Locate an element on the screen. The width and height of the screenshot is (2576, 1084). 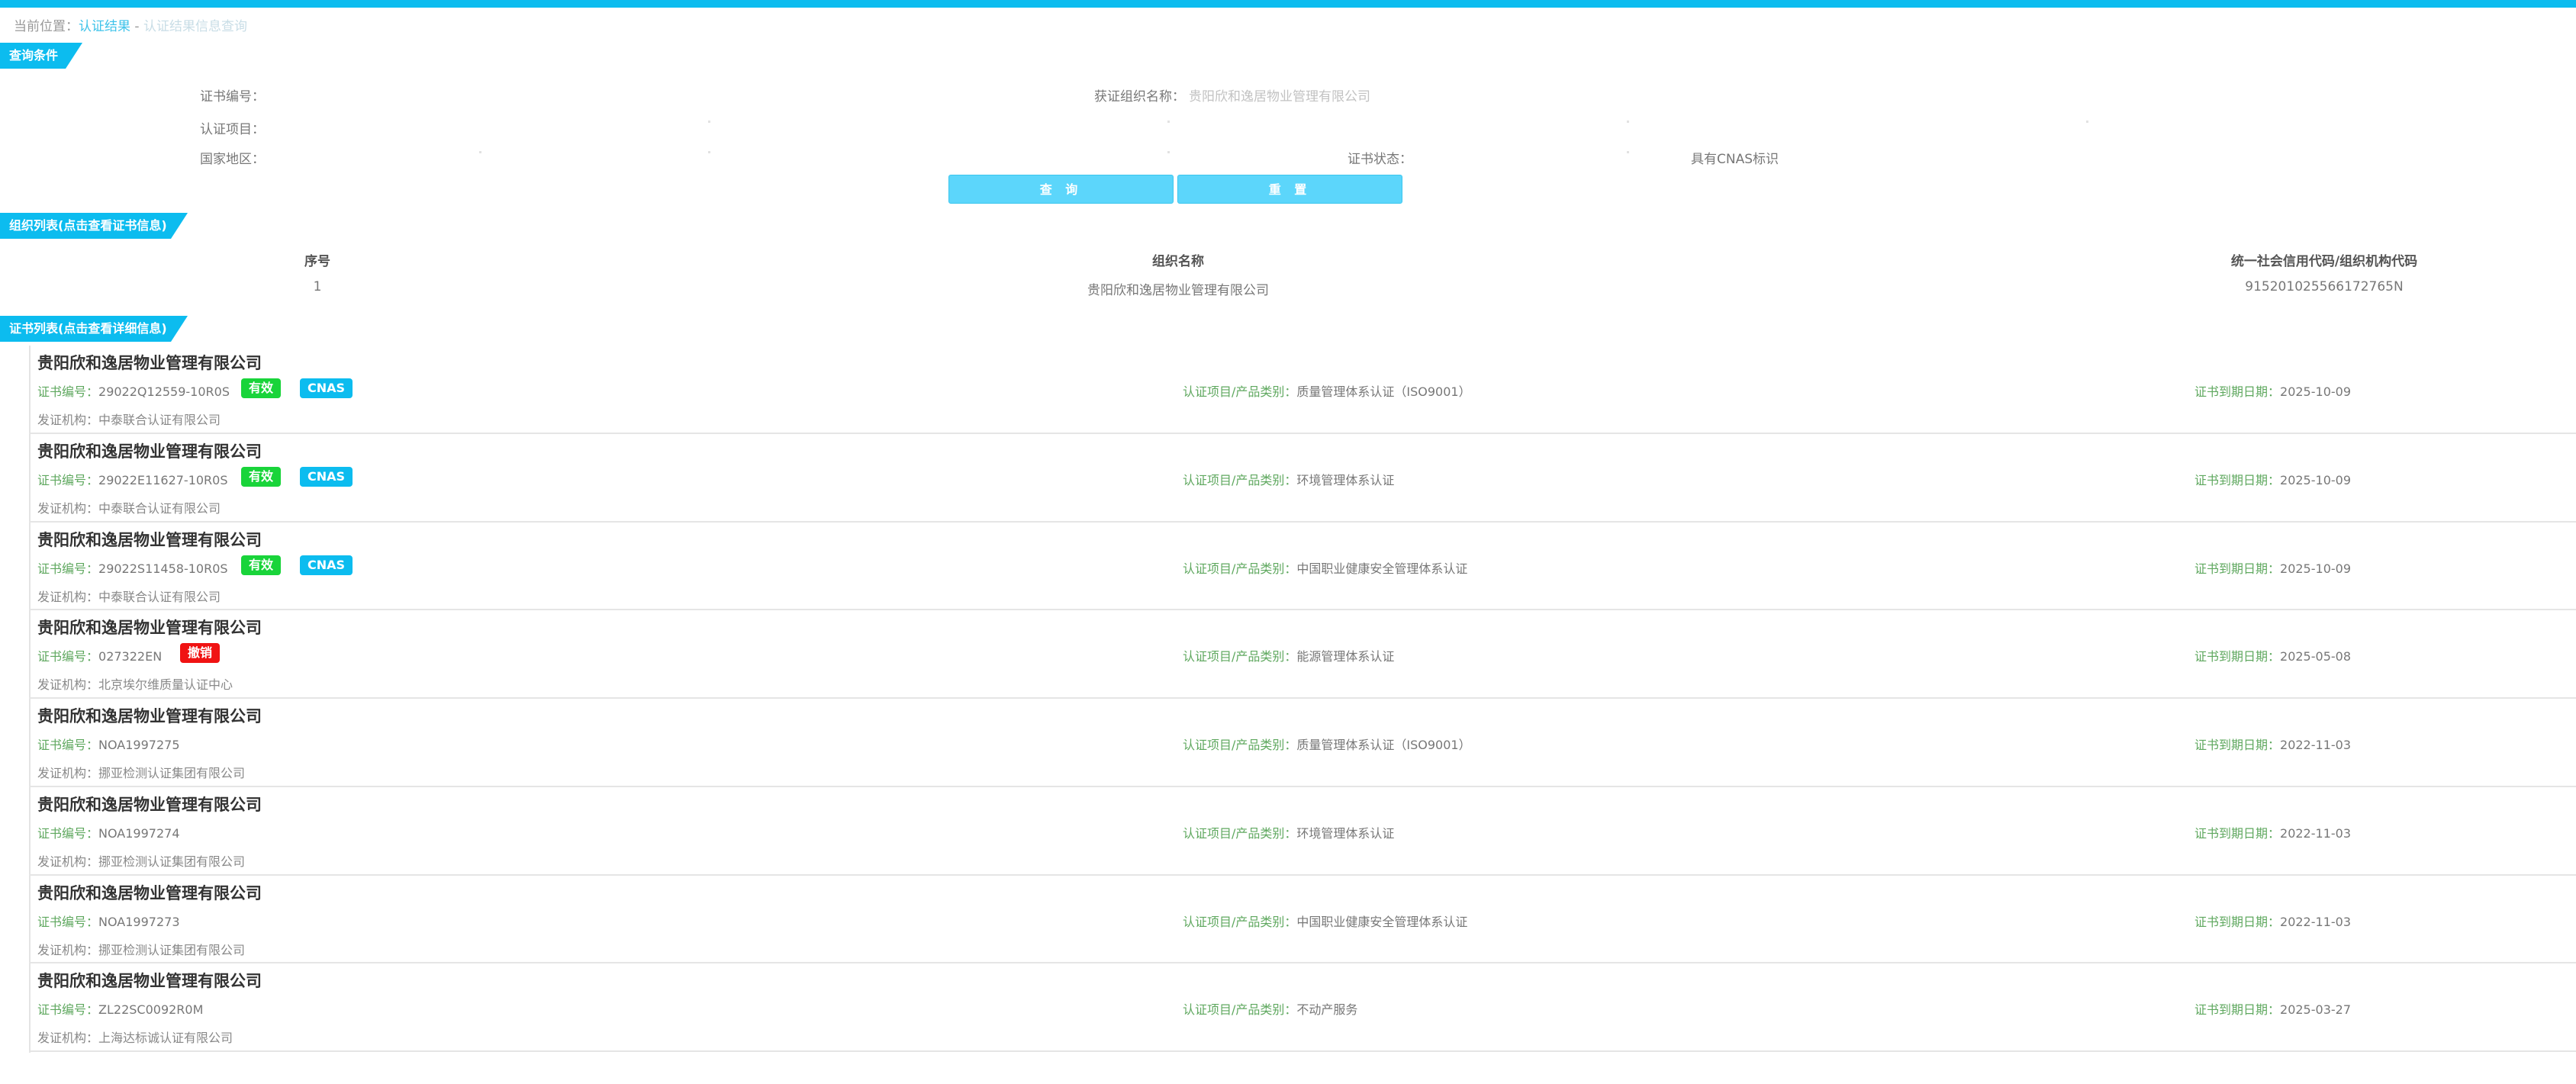
search-button: 查 询 is located at coordinates (1061, 189).